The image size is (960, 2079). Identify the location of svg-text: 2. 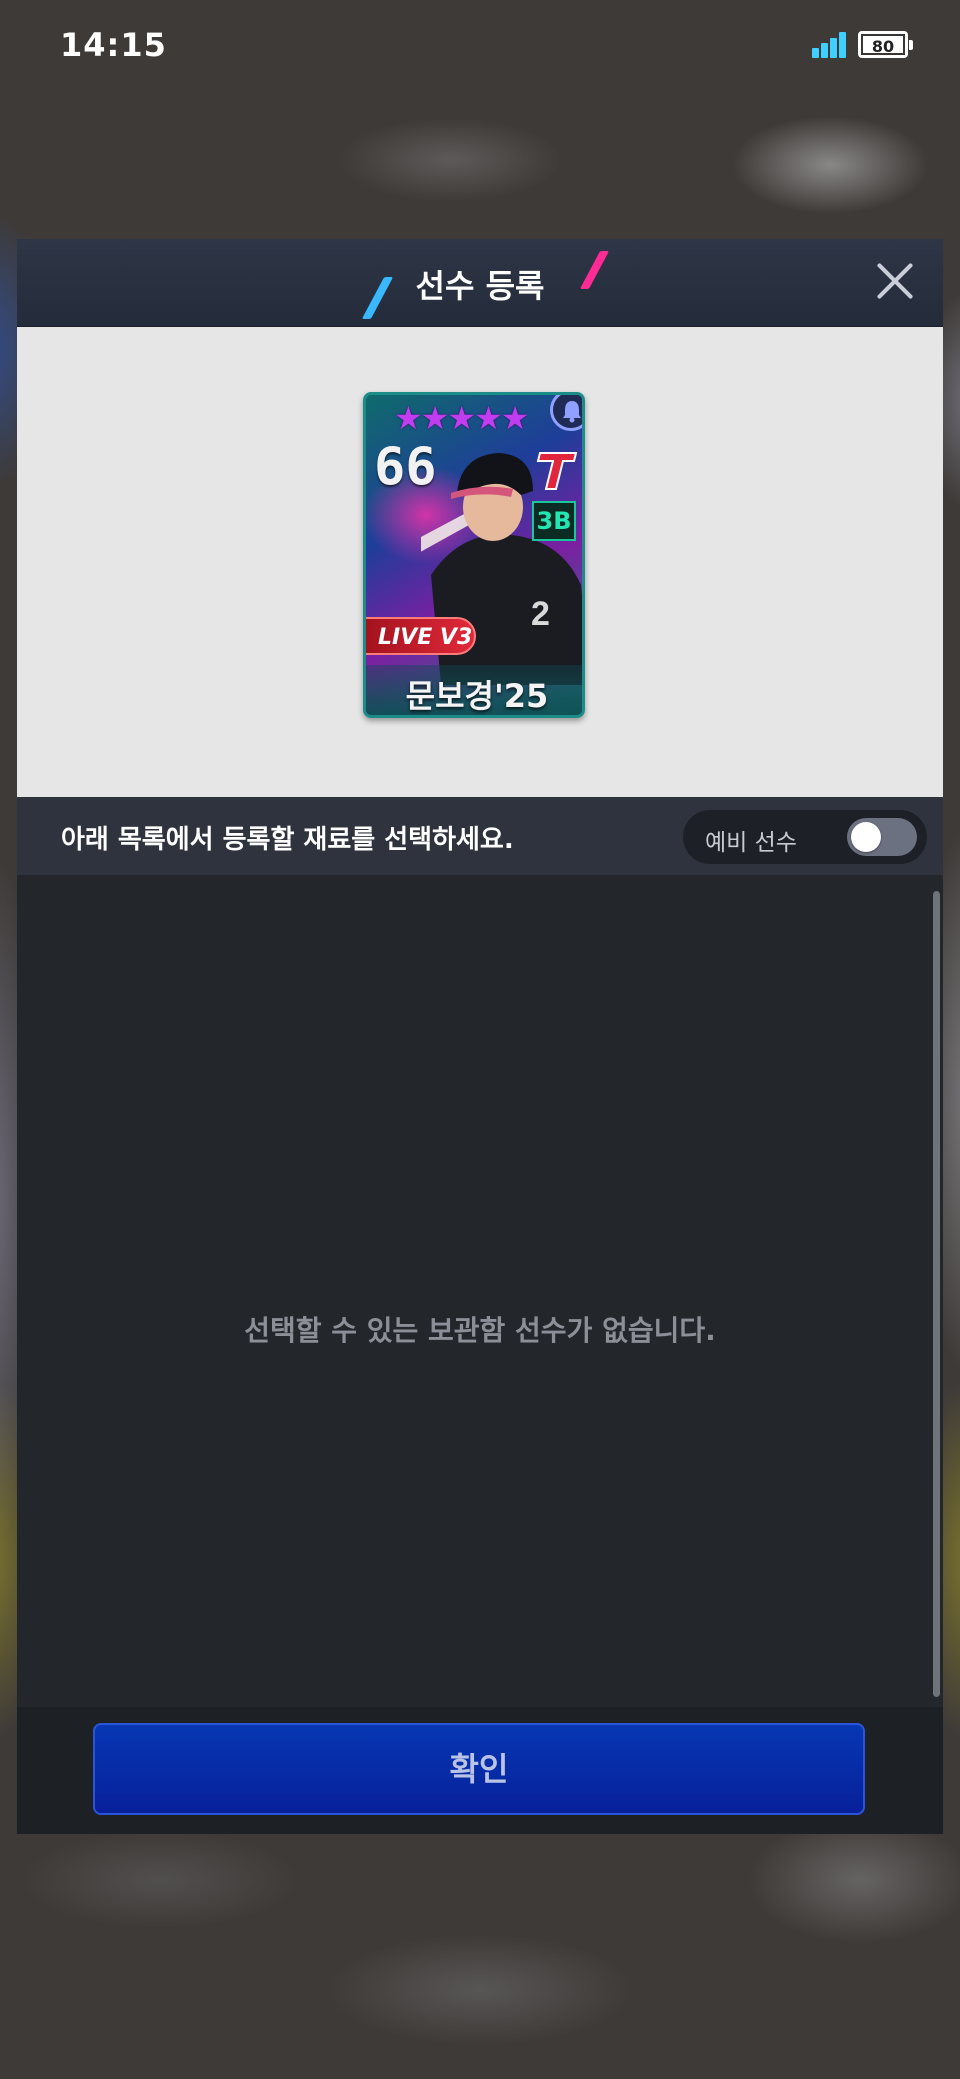
(540, 614).